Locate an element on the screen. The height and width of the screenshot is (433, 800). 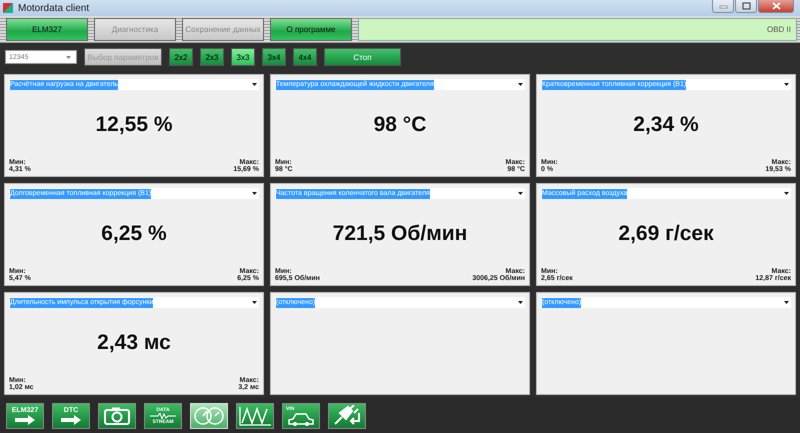
value-reading: 6,25 % is located at coordinates (134, 233).